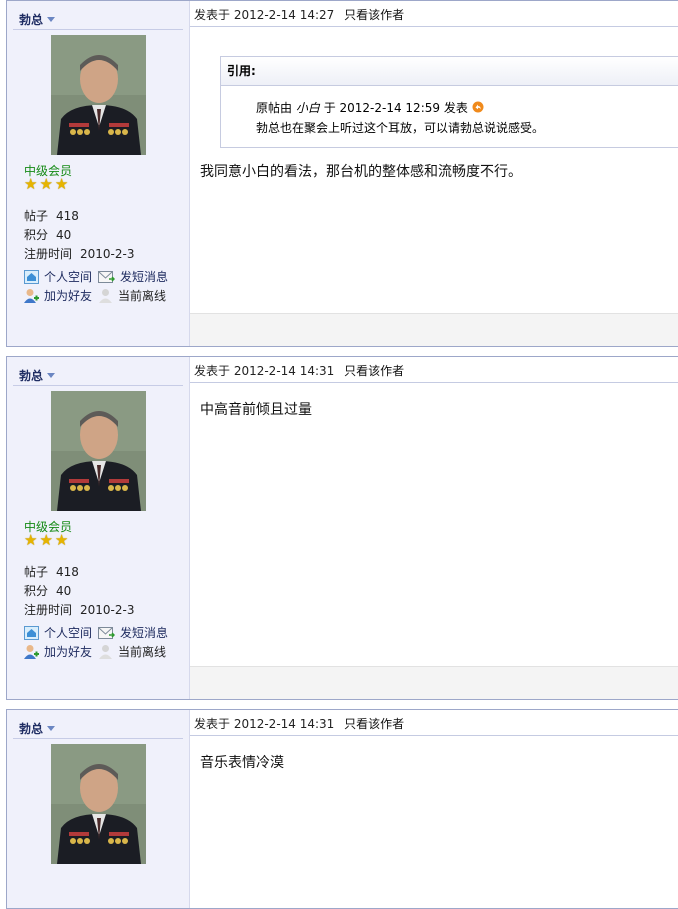  I want to click on quote-title: 引用:, so click(449, 71).